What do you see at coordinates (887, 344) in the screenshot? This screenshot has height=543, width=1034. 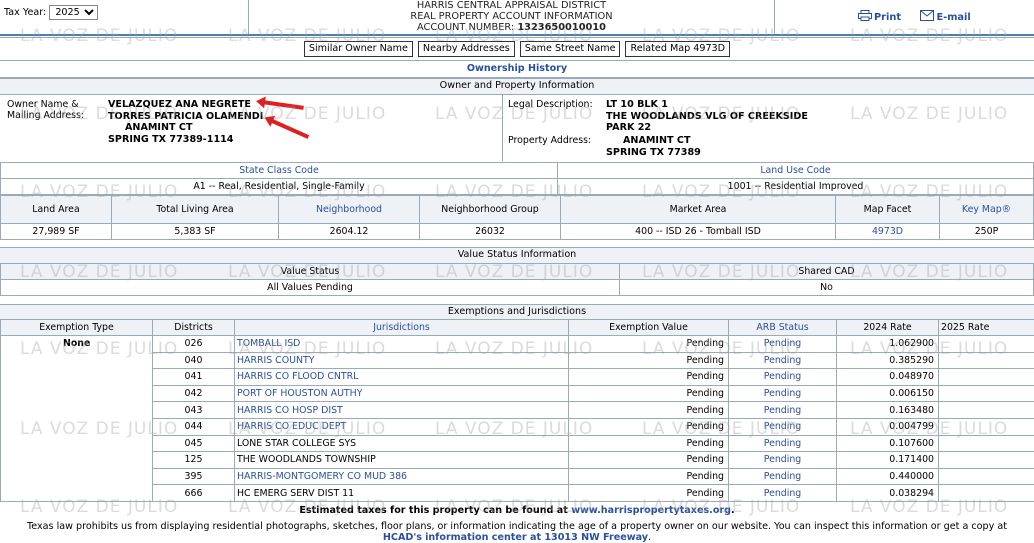 I see `rate-2024: 1.062900` at bounding box center [887, 344].